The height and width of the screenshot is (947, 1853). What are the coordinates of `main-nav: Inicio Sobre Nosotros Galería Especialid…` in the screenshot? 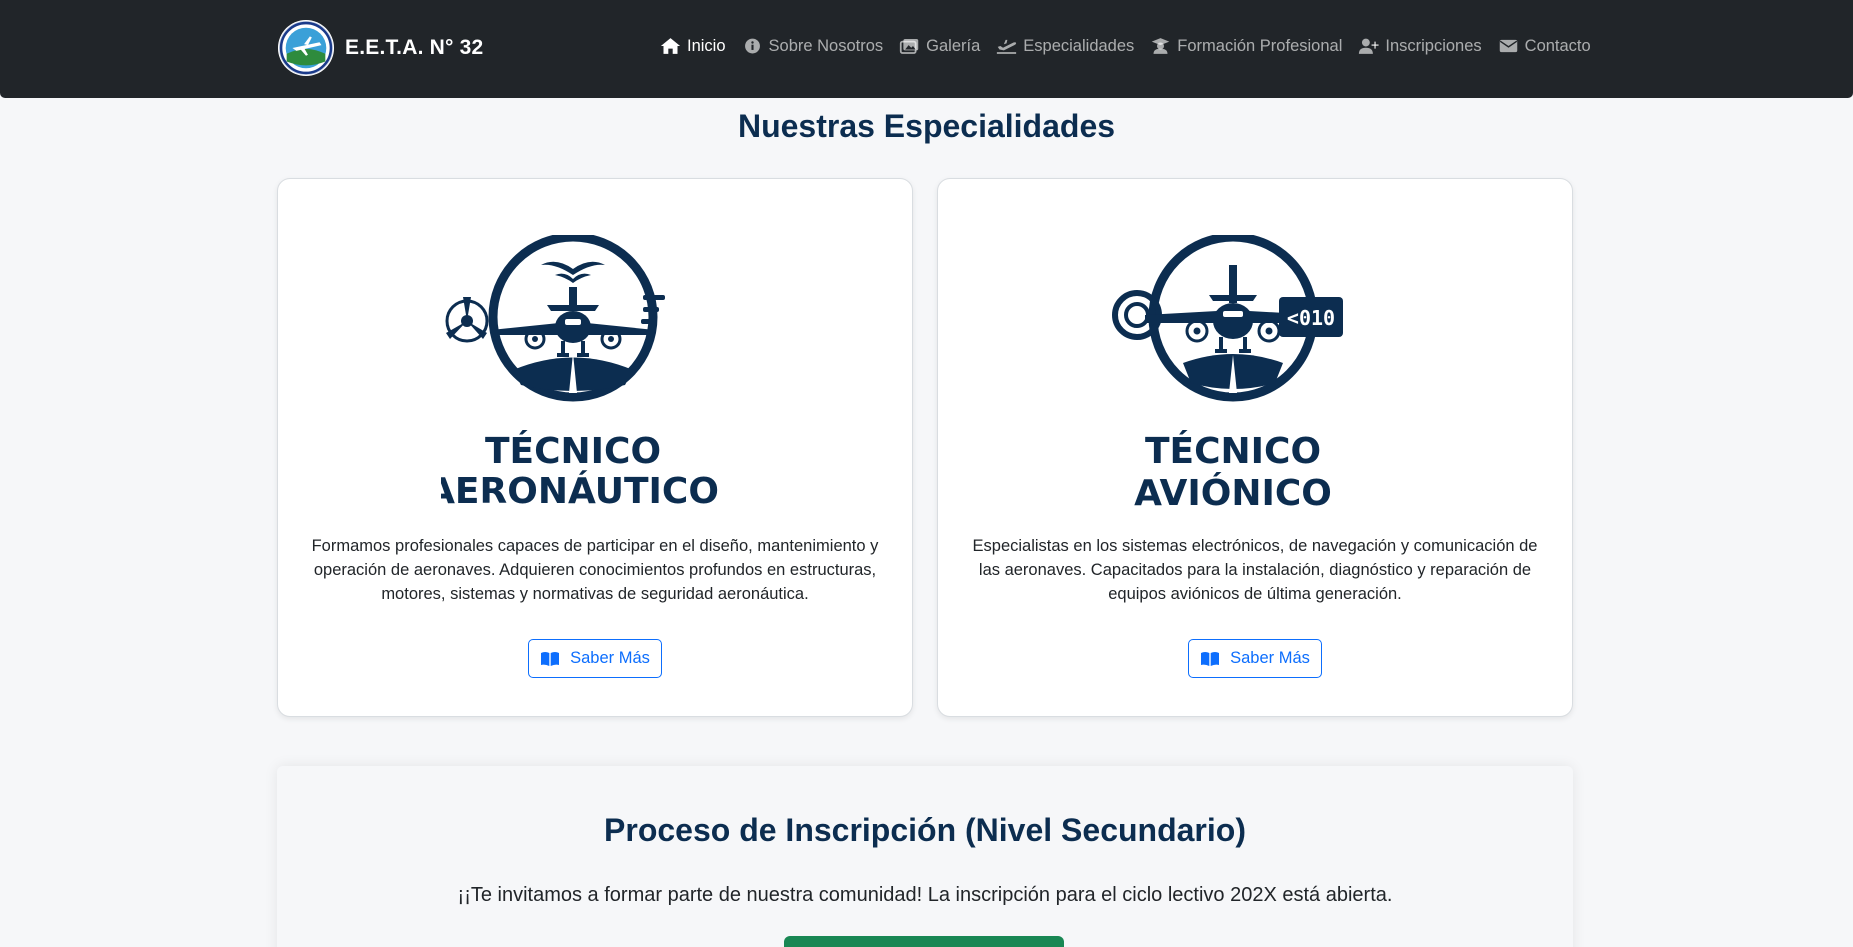 It's located at (1125, 46).